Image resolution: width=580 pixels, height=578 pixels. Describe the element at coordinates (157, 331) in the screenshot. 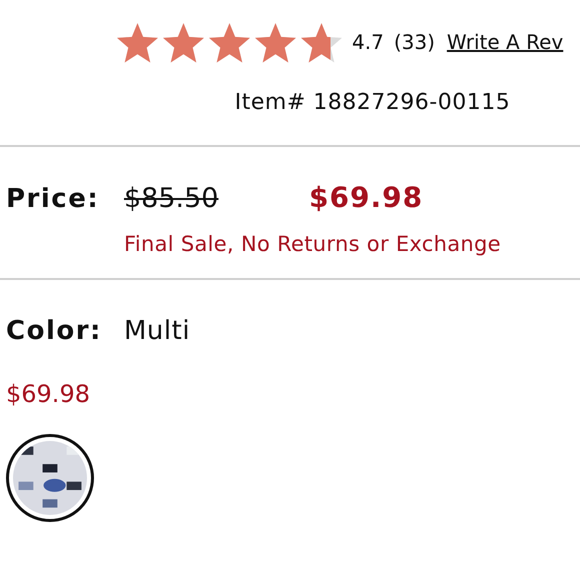

I see `color-value: Multi` at that location.